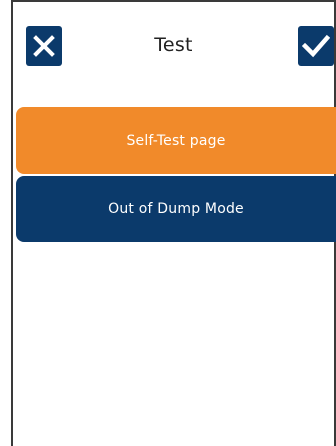 This screenshot has height=446, width=336. I want to click on out-of-dump-mode-option: Out of Dump Mode, so click(176, 209).